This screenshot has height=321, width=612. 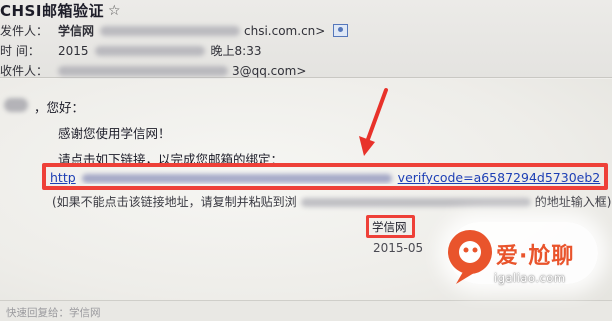 I want to click on redacted-hint-middle, so click(x=415, y=202).